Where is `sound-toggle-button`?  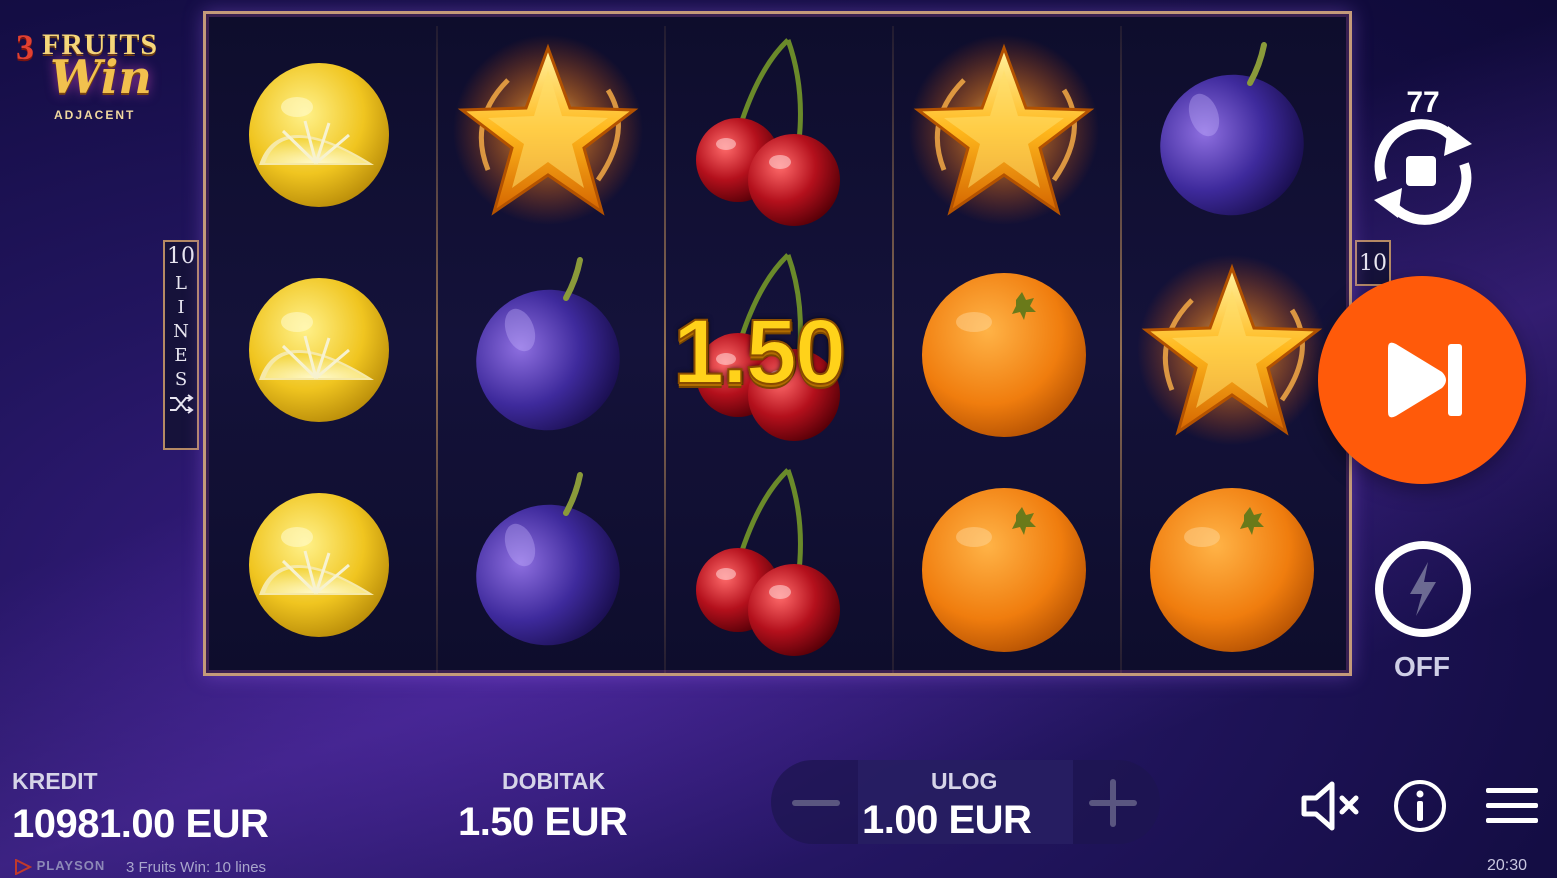 sound-toggle-button is located at coordinates (1330, 806).